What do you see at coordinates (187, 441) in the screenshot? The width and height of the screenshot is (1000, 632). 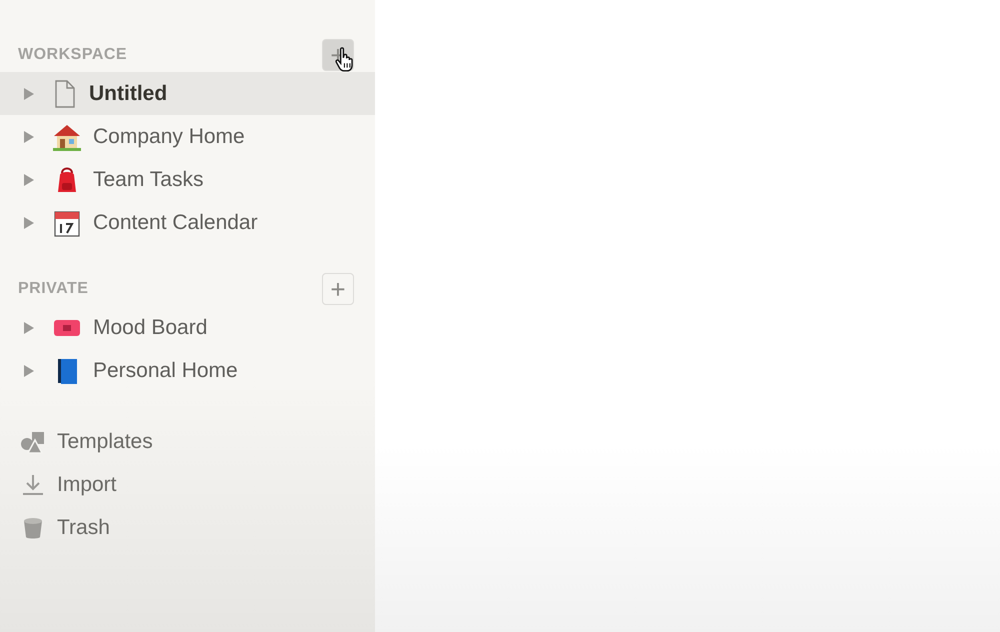 I see `sidebar-link: Templates` at bounding box center [187, 441].